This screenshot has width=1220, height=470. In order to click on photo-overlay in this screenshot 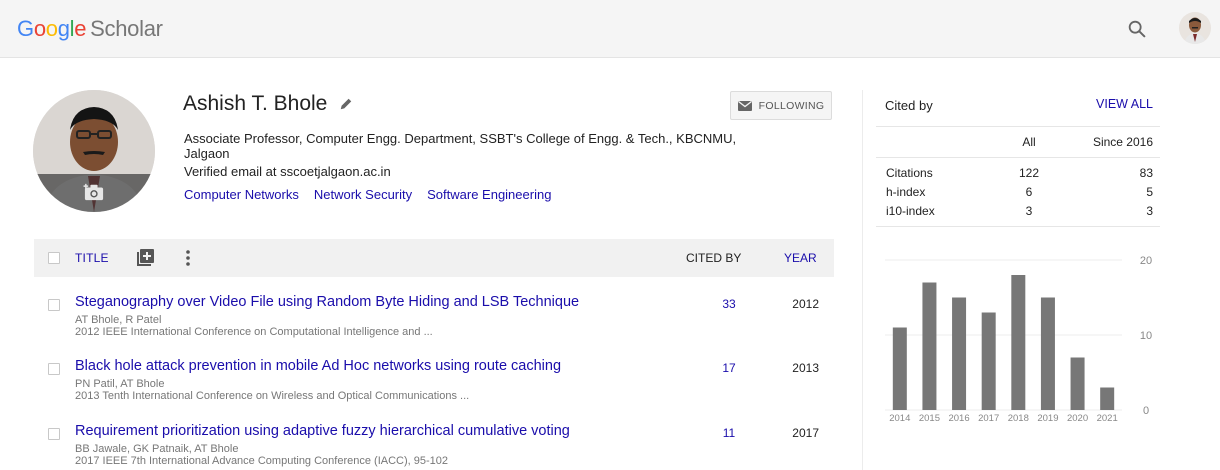, I will do `click(94, 193)`.